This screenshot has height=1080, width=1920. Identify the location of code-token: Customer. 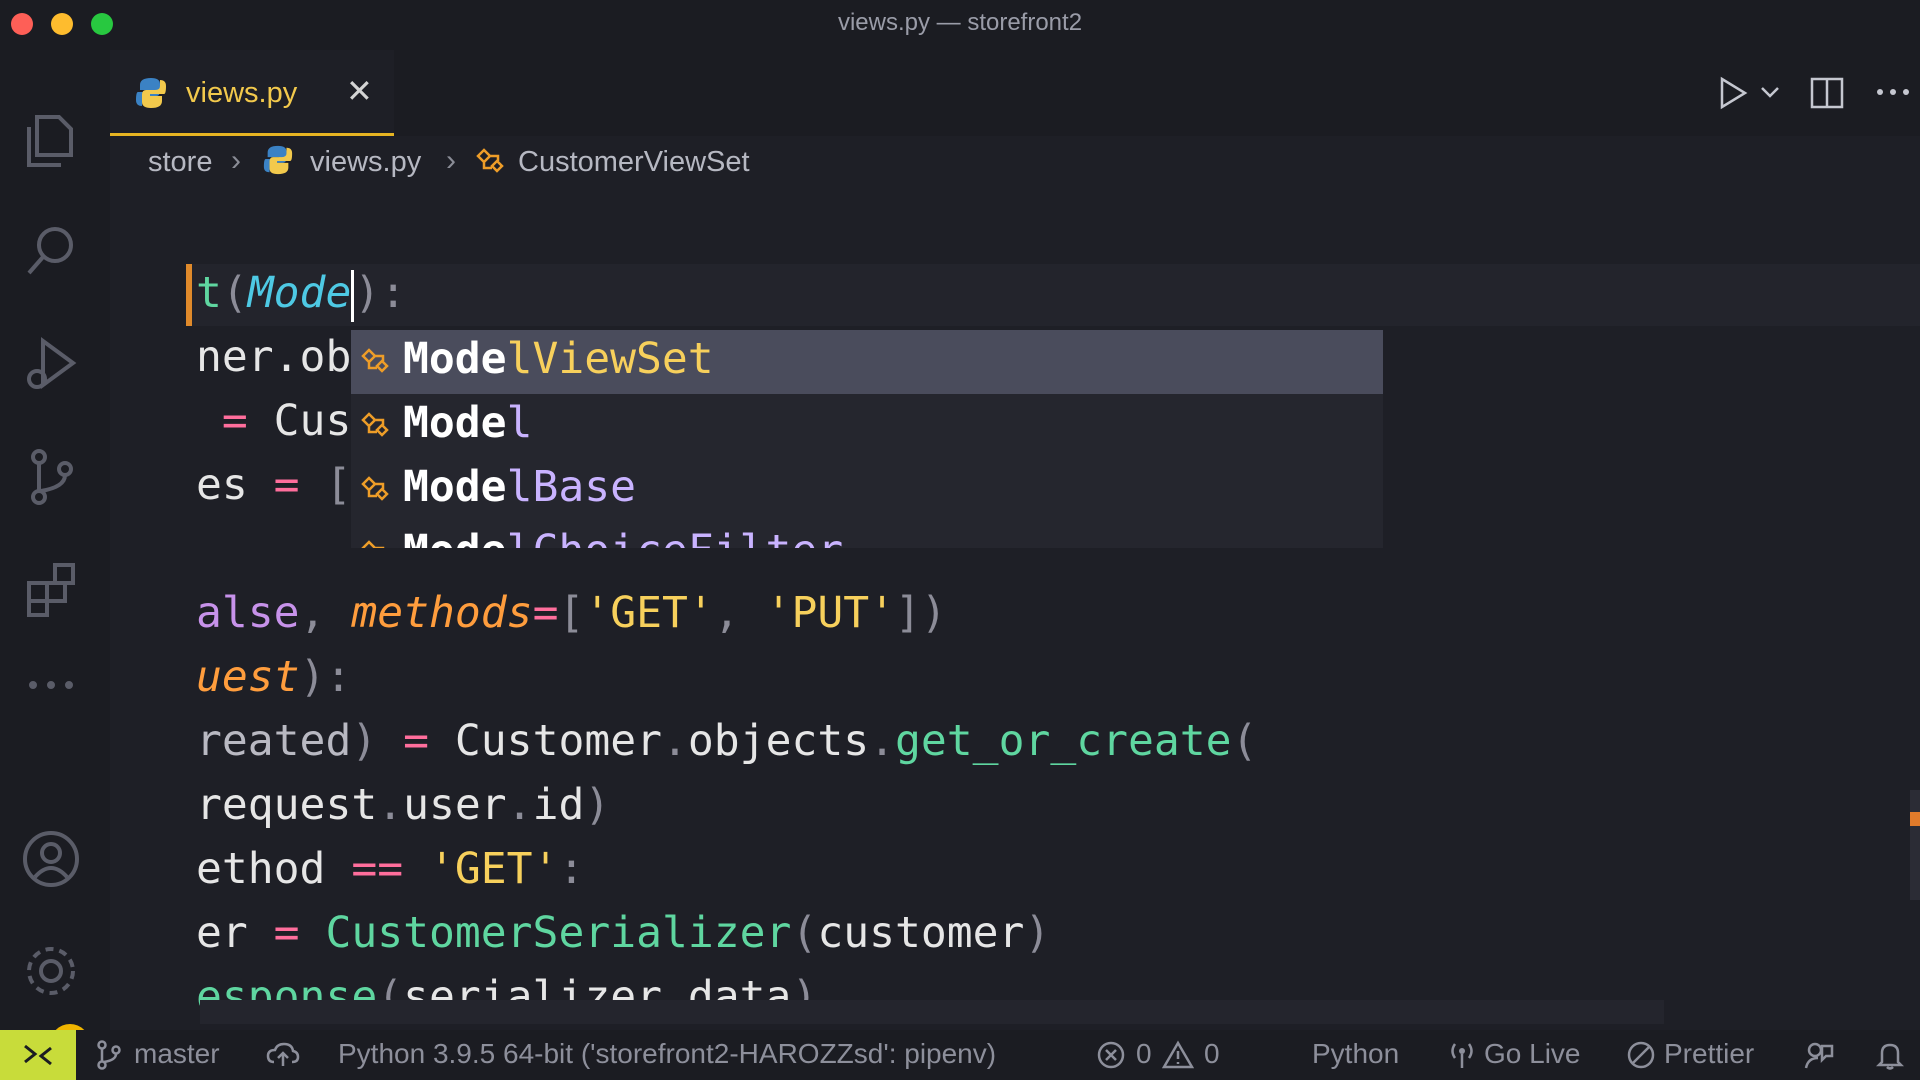
(558, 741).